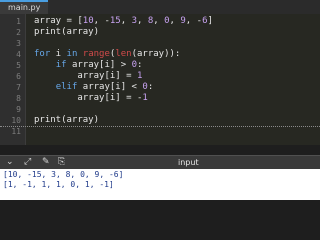 The width and height of the screenshot is (320, 240). I want to click on code-token: 10, so click(88, 21).